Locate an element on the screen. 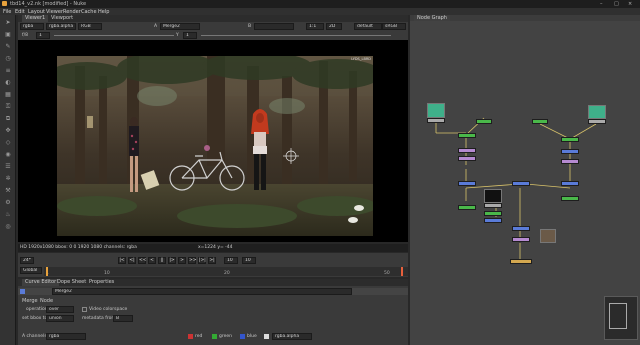 The image size is (640, 345). last-frame-button: >| is located at coordinates (212, 260).